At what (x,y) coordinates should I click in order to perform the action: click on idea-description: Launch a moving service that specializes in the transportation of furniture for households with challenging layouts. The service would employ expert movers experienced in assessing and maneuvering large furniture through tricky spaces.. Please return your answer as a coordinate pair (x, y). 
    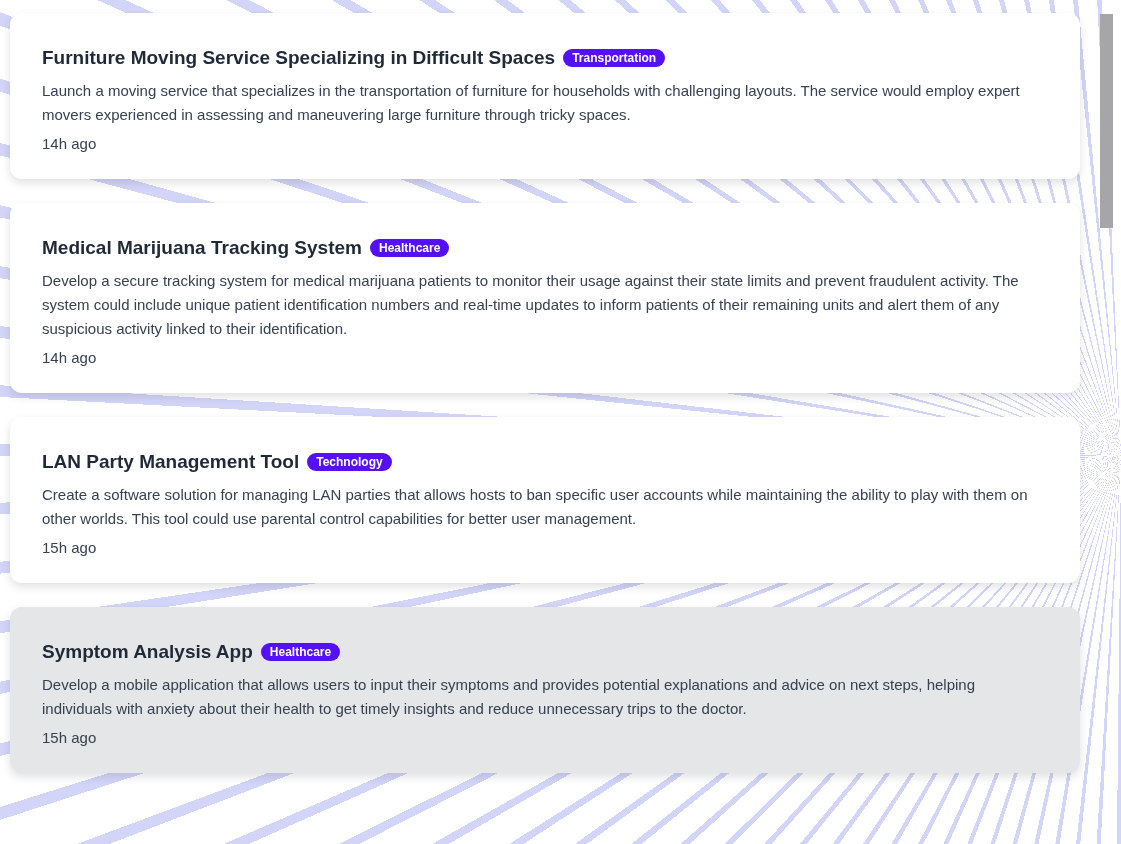
    Looking at the image, I should click on (531, 103).